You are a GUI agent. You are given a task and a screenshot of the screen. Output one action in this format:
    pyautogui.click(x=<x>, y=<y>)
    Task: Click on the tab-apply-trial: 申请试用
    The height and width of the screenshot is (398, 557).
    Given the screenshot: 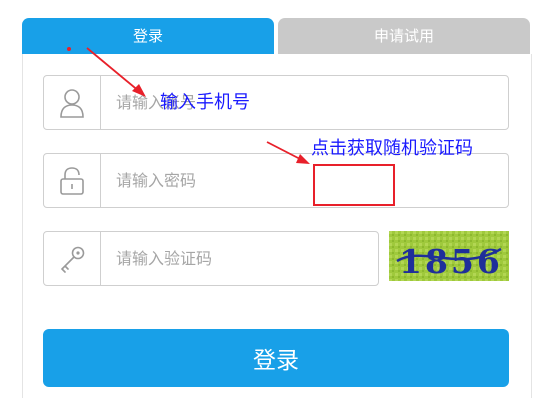 What is the action you would take?
    pyautogui.click(x=404, y=36)
    